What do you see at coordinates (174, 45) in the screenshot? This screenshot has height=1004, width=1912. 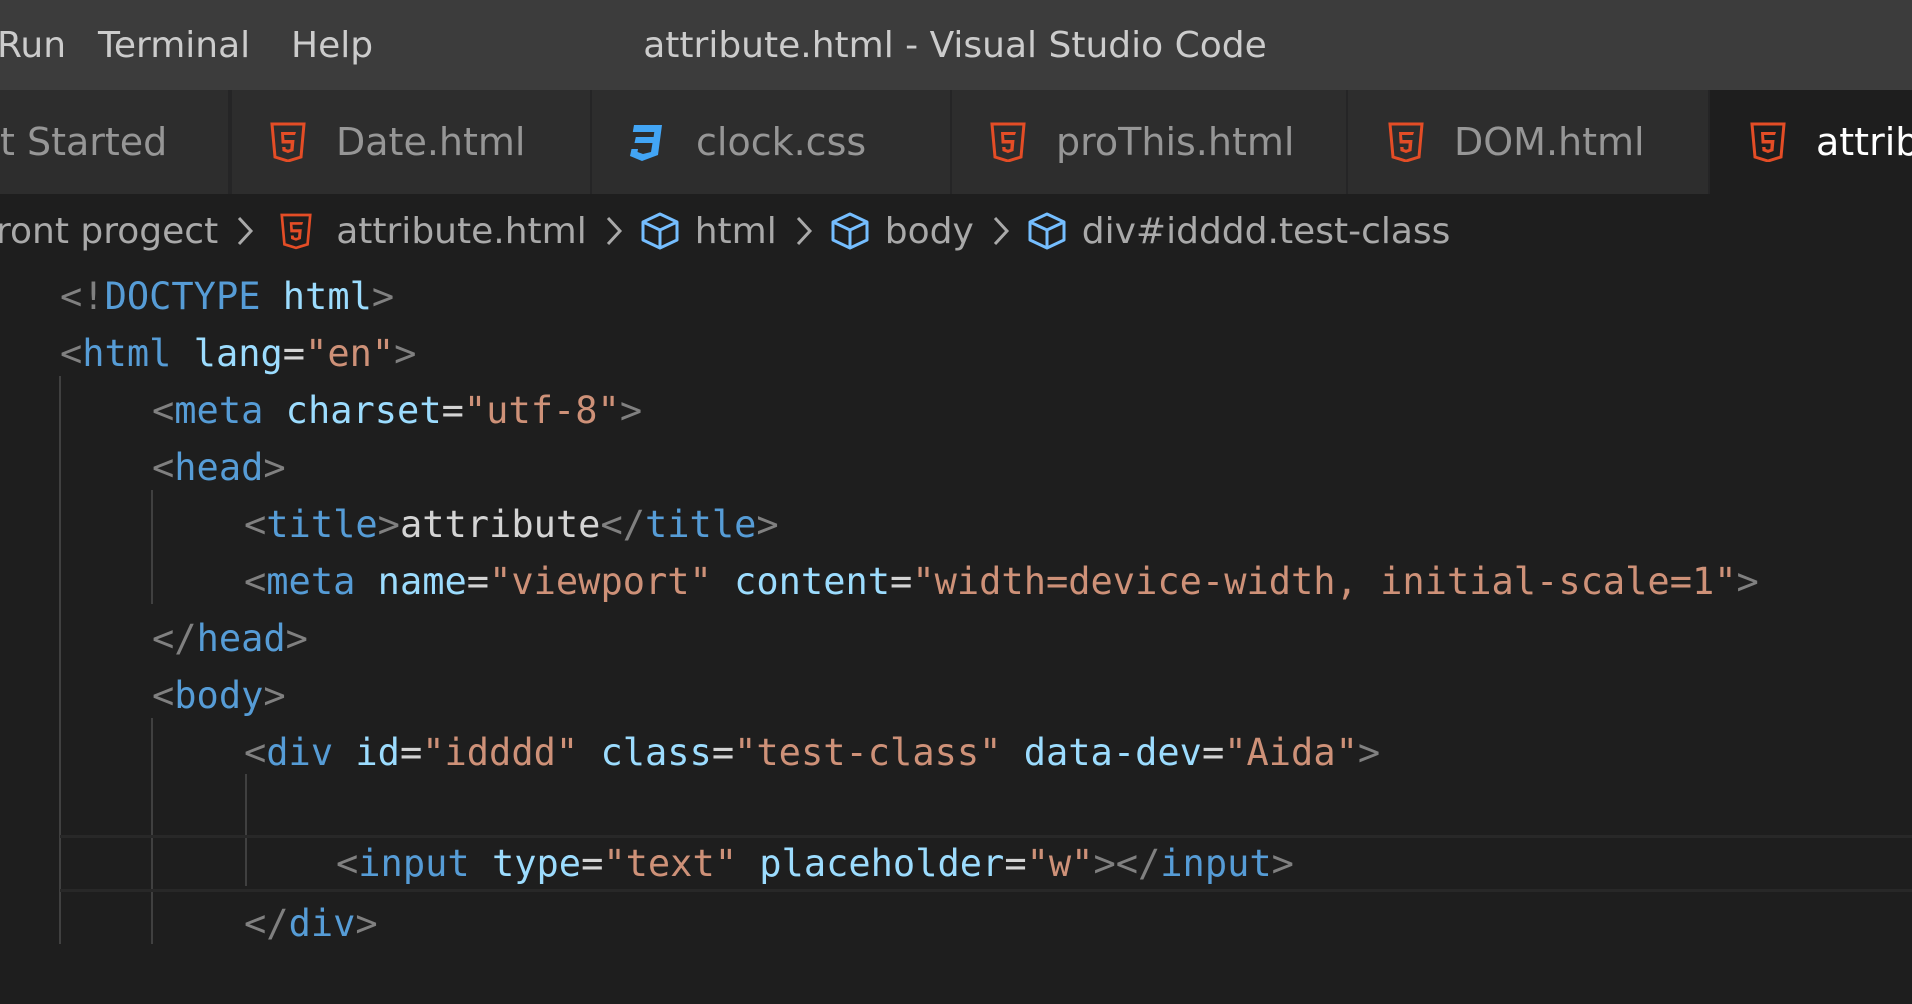 I see `menu-terminal: Terminal` at bounding box center [174, 45].